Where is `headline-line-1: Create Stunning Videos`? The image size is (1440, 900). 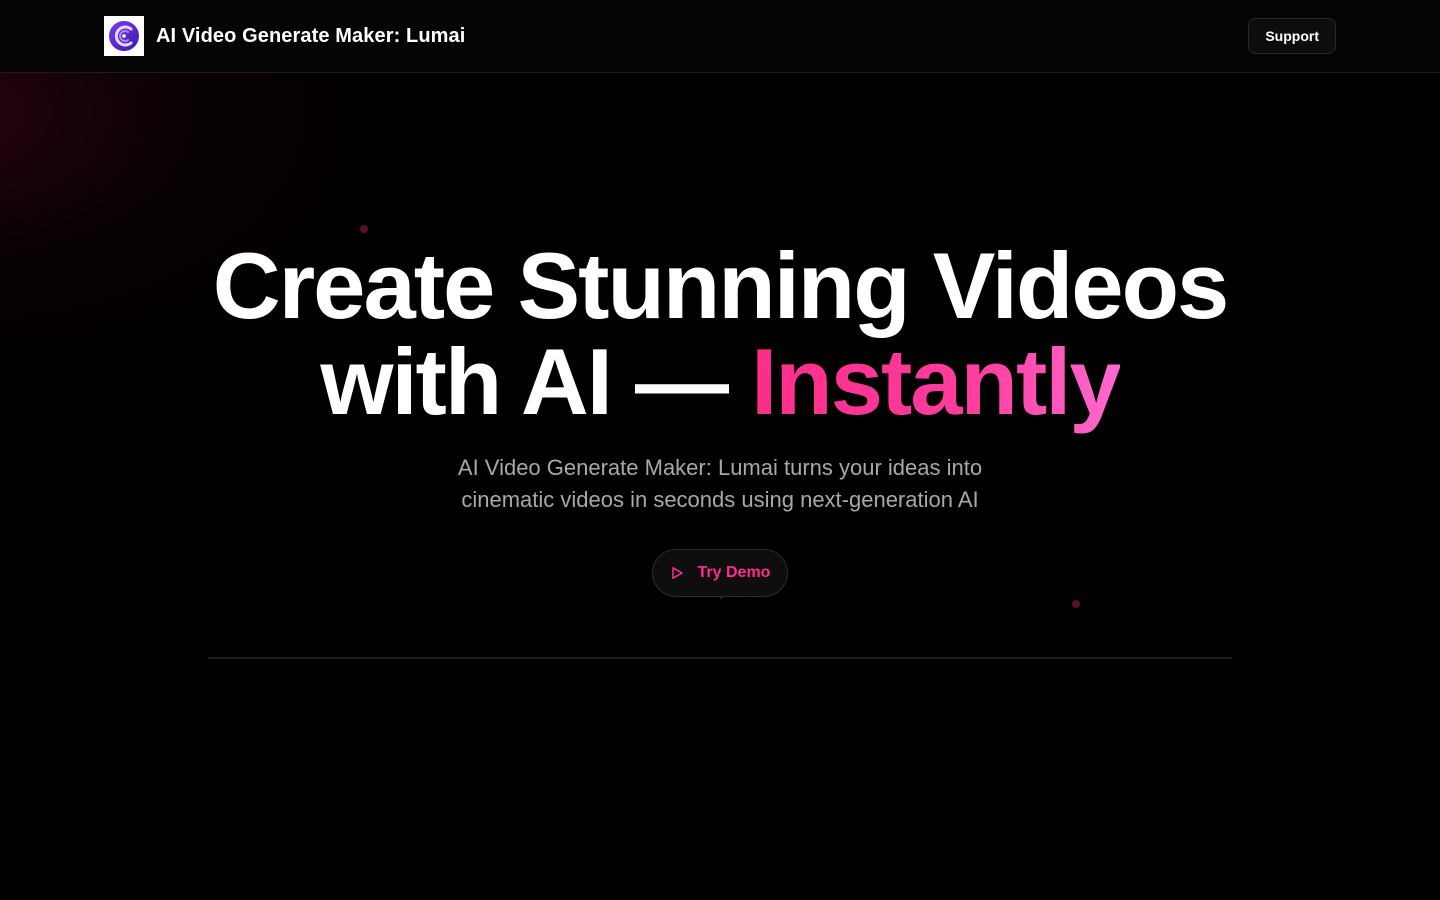 headline-line-1: Create Stunning Videos is located at coordinates (721, 285).